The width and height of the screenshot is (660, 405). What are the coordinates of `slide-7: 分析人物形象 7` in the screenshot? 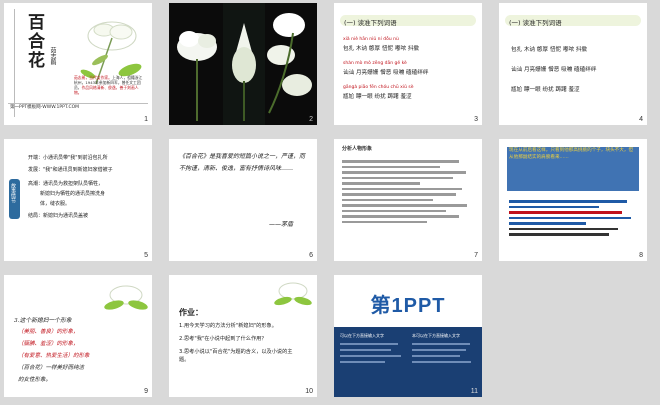 It's located at (408, 200).